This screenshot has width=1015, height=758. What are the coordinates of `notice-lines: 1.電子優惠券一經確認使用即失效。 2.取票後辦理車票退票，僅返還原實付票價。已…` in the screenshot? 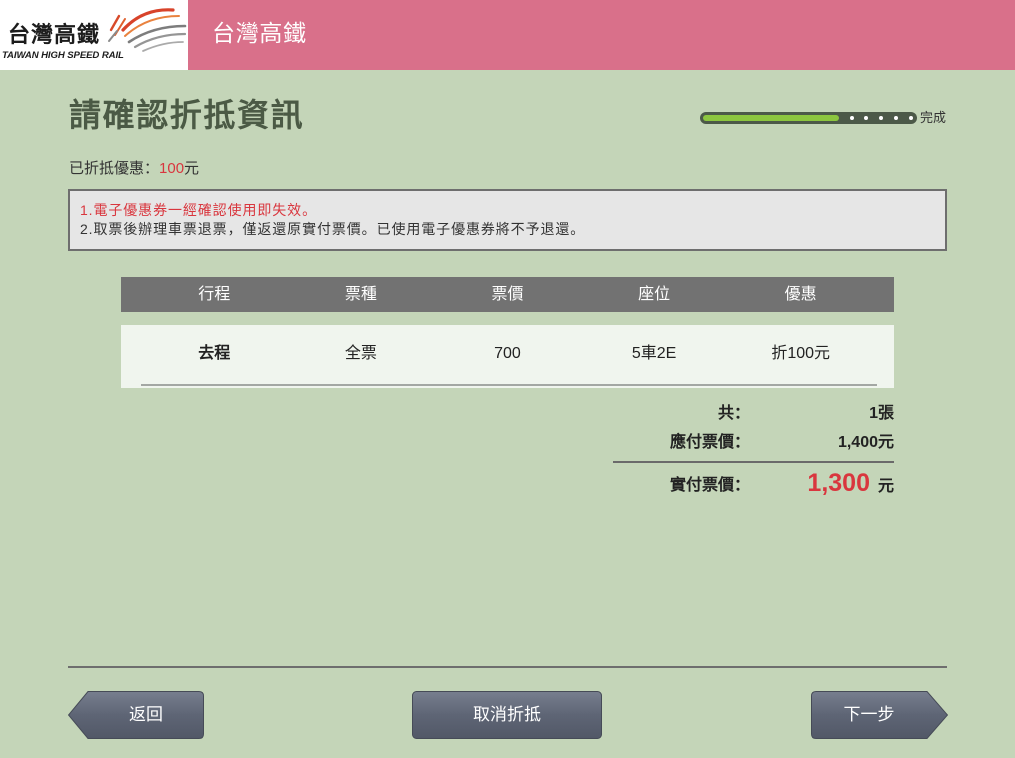 It's located at (507, 215).